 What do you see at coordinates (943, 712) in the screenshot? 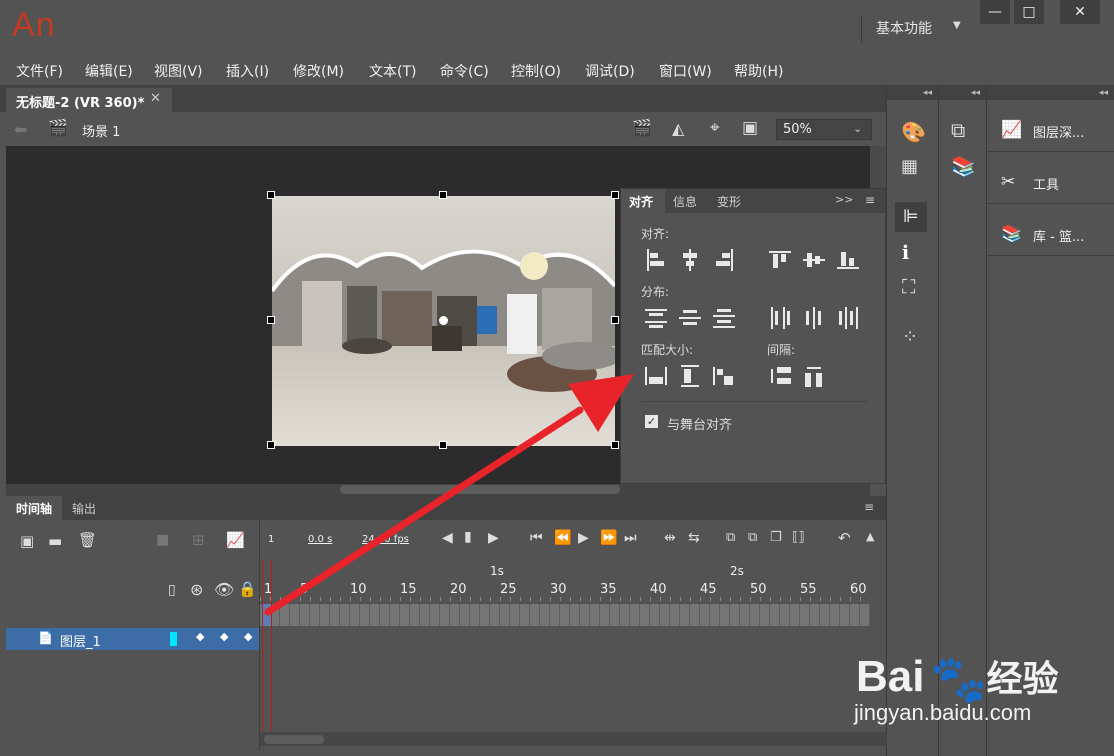
I see `watermark-url: jingyan.baidu.com` at bounding box center [943, 712].